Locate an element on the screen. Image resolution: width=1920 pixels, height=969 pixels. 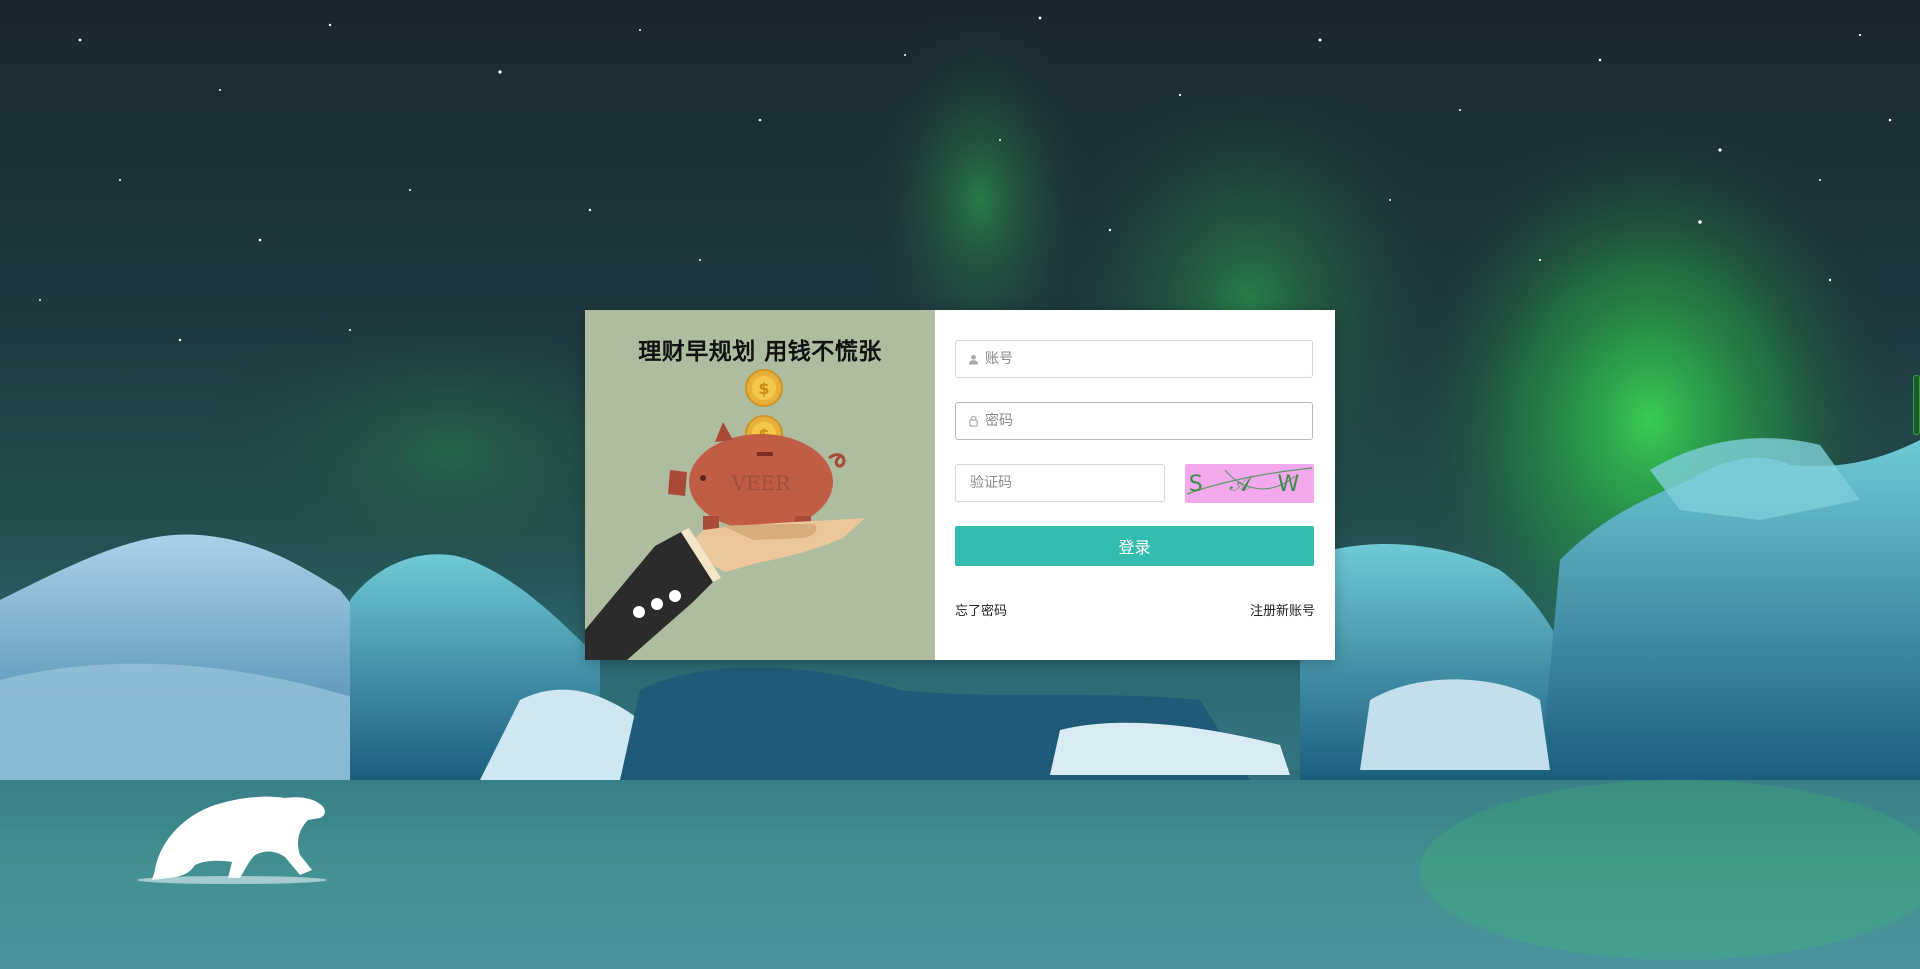
login-card: 理财早规划 用钱不慌张 $ $ is located at coordinates (960, 485).